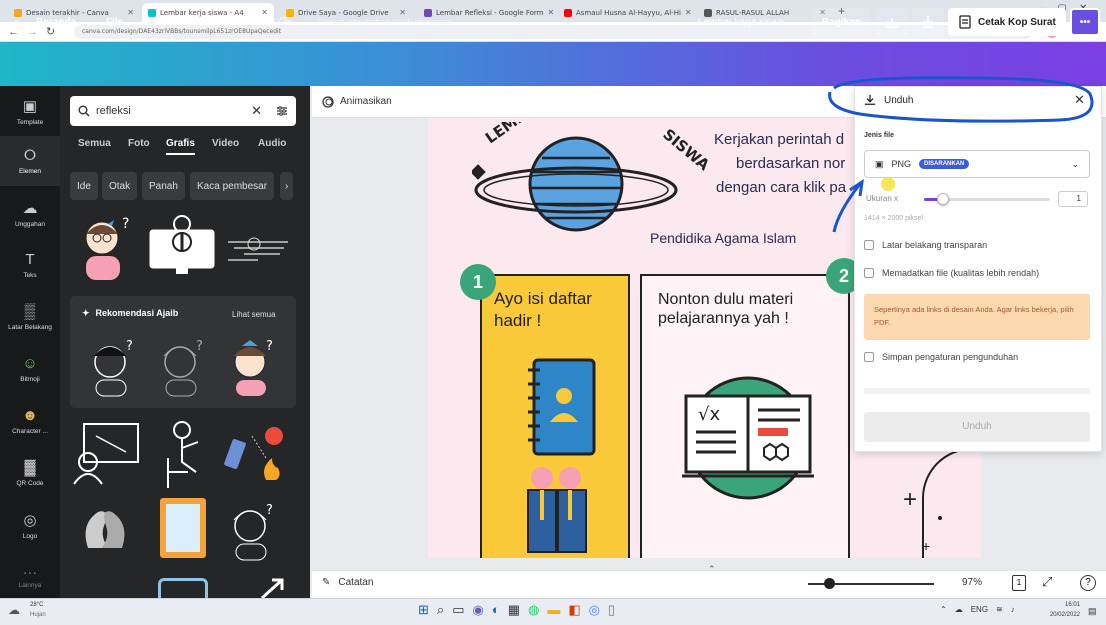  What do you see at coordinates (477, 610) in the screenshot?
I see `chat-icon: ◉` at bounding box center [477, 610].